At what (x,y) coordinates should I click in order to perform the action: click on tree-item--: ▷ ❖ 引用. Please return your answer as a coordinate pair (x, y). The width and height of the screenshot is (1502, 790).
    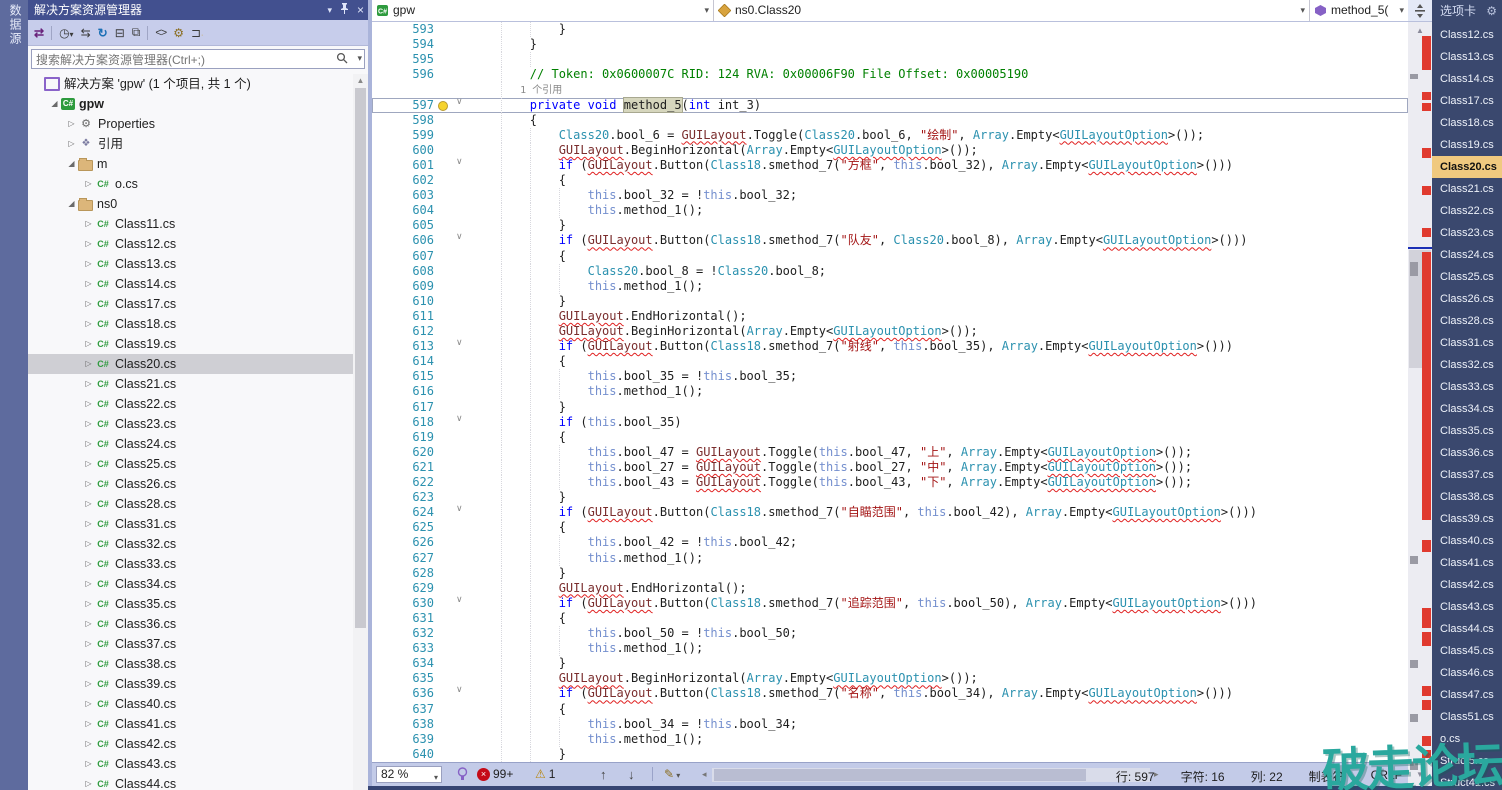
    Looking at the image, I should click on (190, 144).